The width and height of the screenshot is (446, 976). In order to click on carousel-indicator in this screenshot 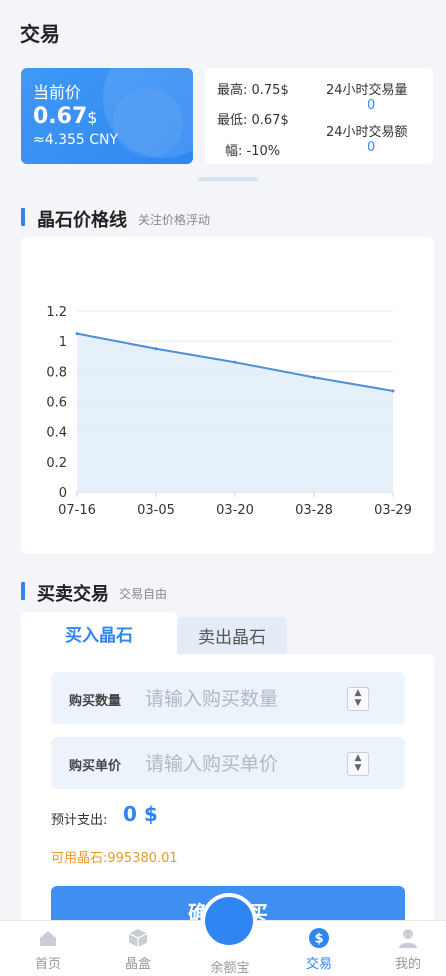, I will do `click(228, 179)`.